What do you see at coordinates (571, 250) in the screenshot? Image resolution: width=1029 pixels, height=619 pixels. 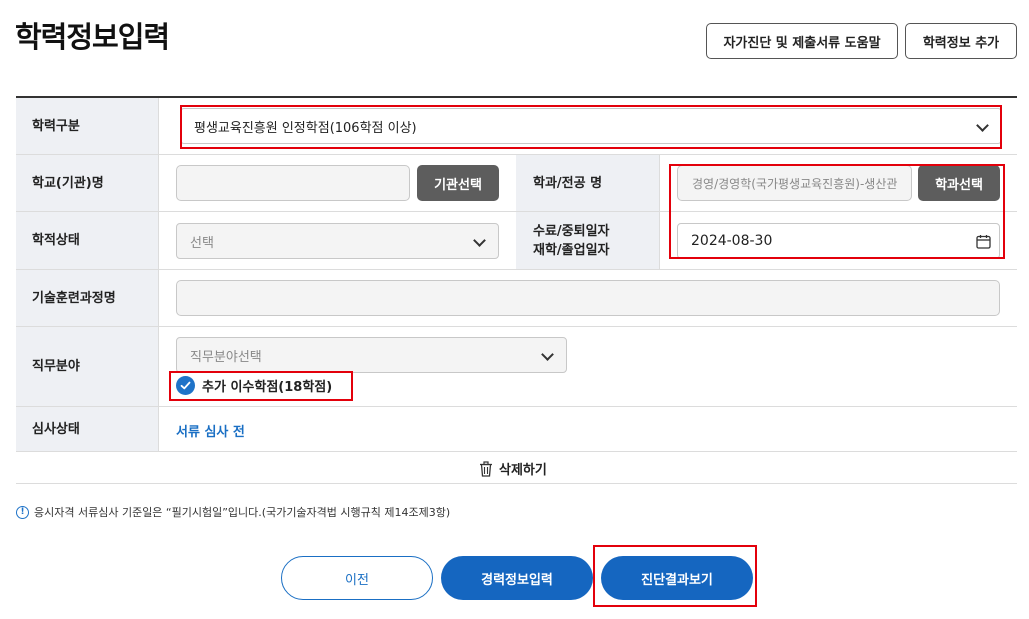 I see `completion-date-label-line2: 재학/졸업일자` at bounding box center [571, 250].